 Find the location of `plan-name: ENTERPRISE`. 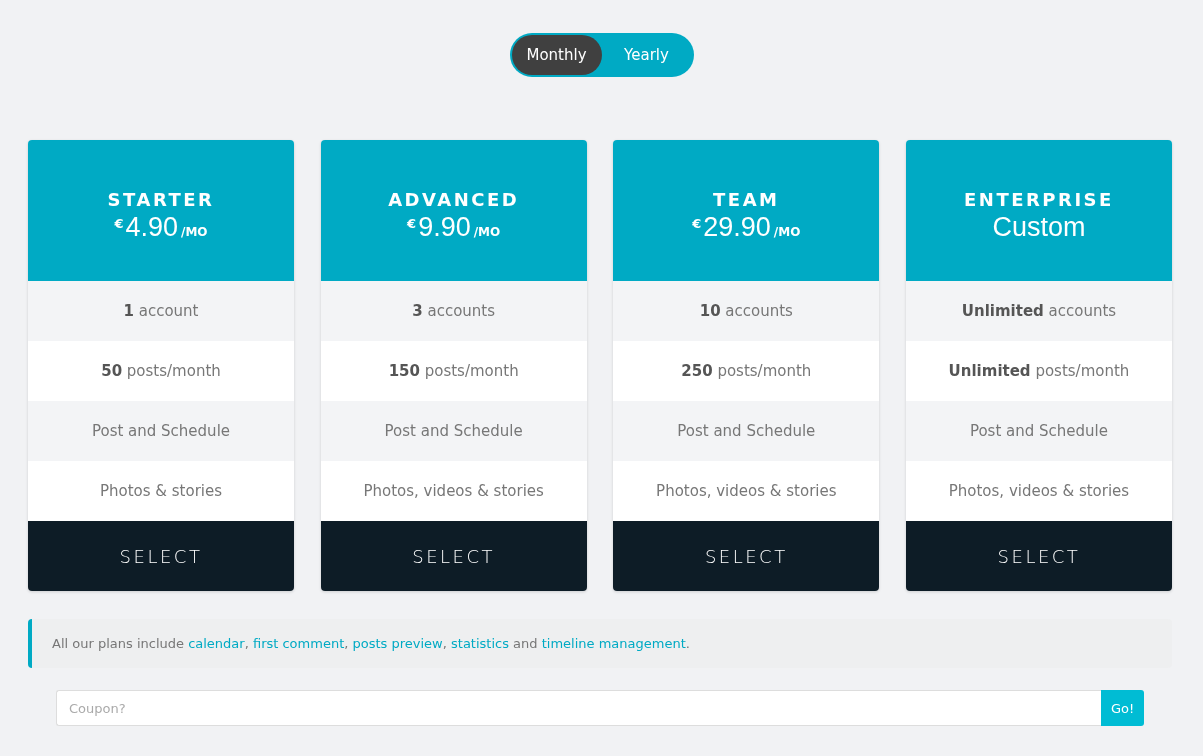

plan-name: ENTERPRISE is located at coordinates (1039, 199).